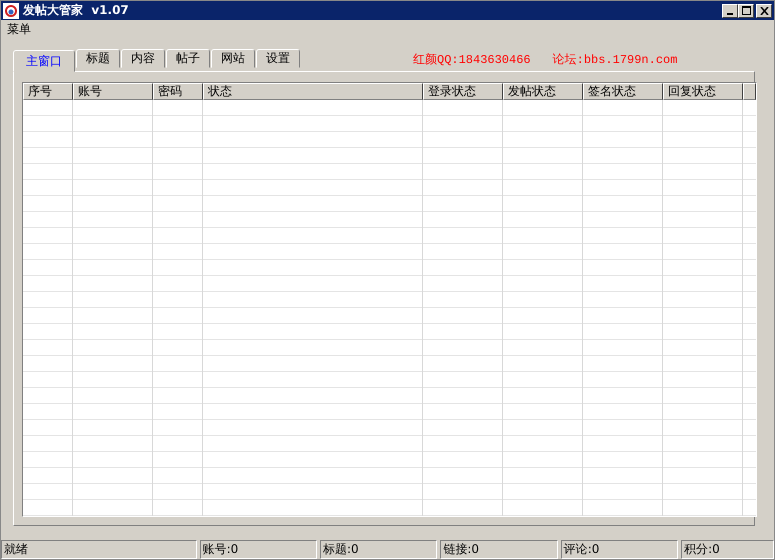 Image resolution: width=775 pixels, height=560 pixels. What do you see at coordinates (703, 91) in the screenshot?
I see `column-header: 回复状态` at bounding box center [703, 91].